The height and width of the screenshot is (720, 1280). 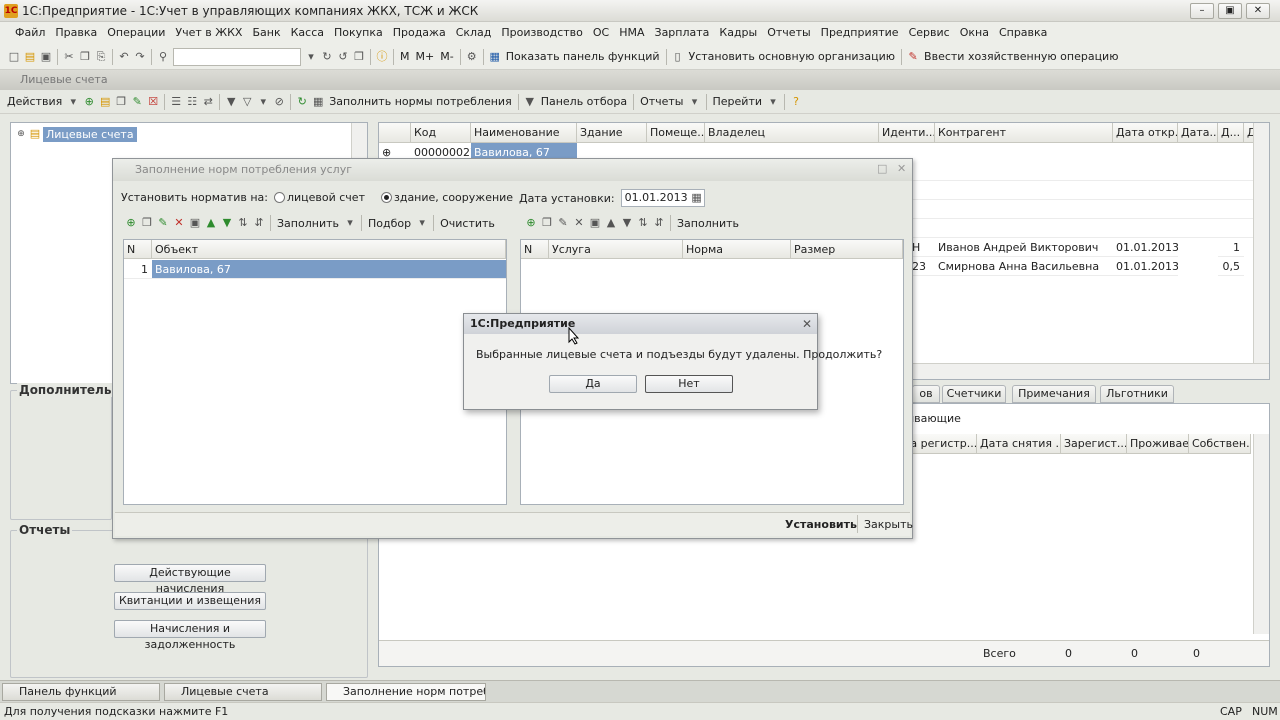 I want to click on close-button: ✕, so click(x=1258, y=11).